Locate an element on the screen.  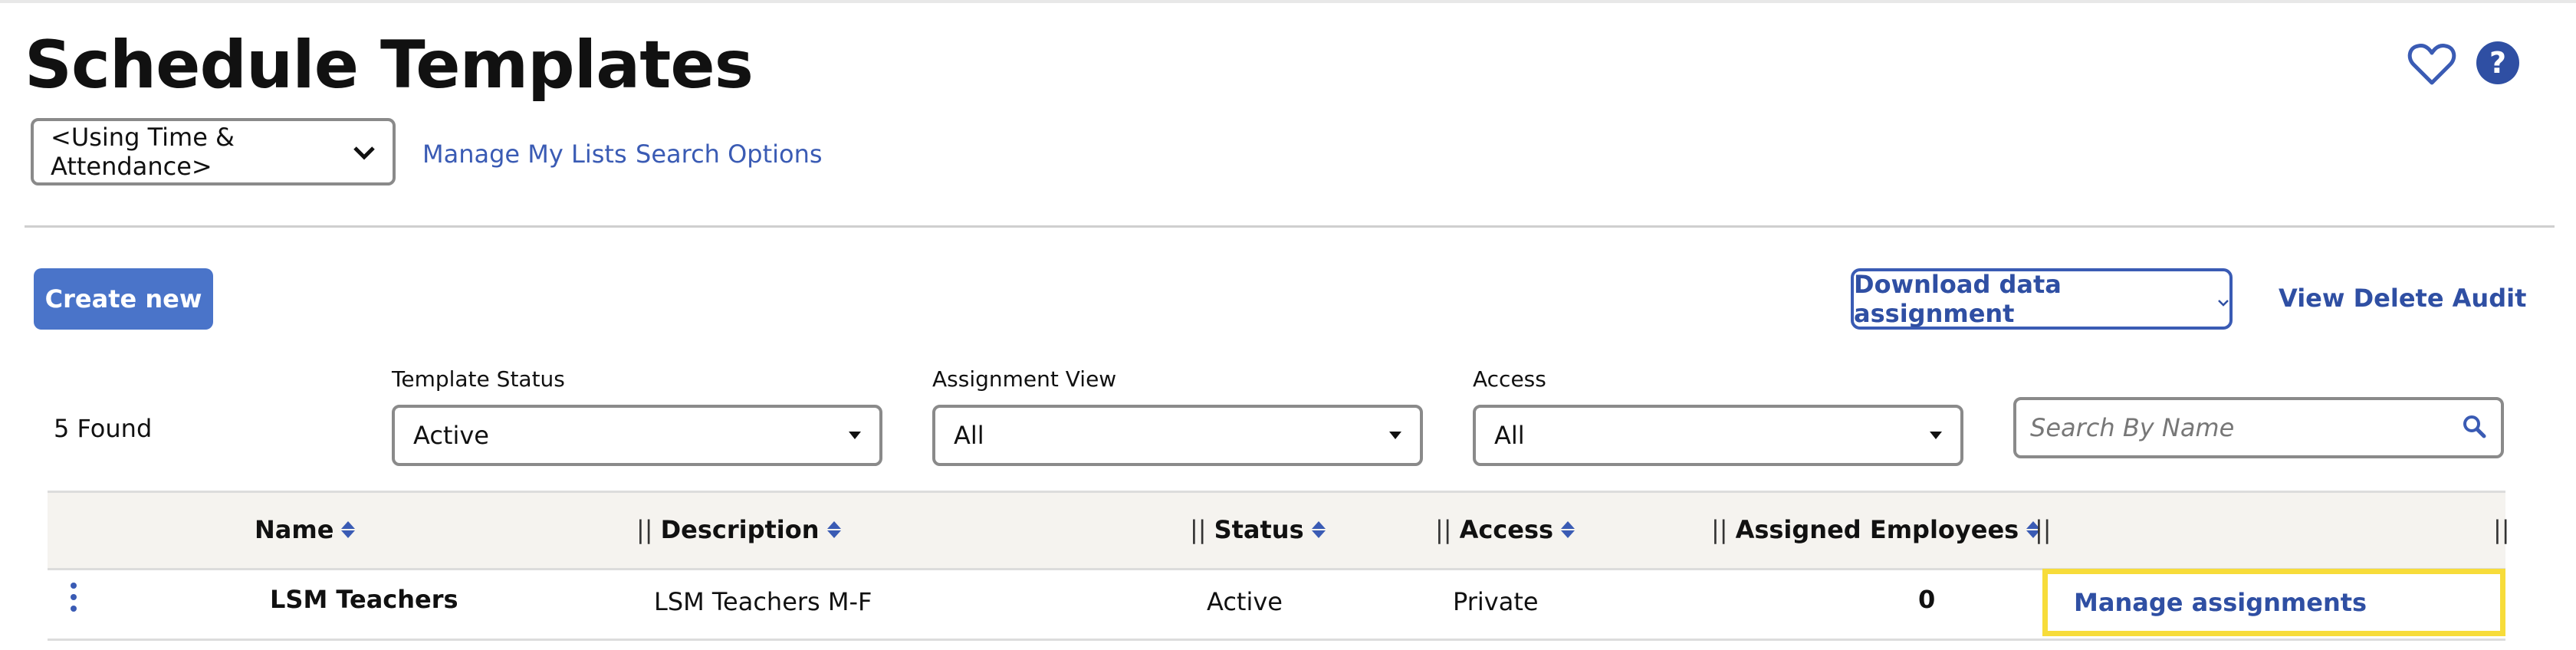
results-count: 5 Found is located at coordinates (103, 428).